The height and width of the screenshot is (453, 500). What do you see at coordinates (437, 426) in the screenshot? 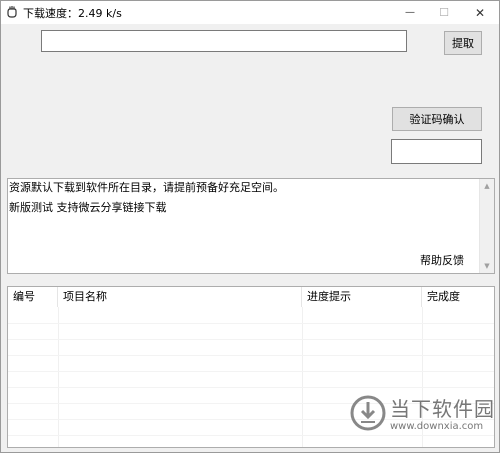
I see `watermark-url: www.downxia.com` at bounding box center [437, 426].